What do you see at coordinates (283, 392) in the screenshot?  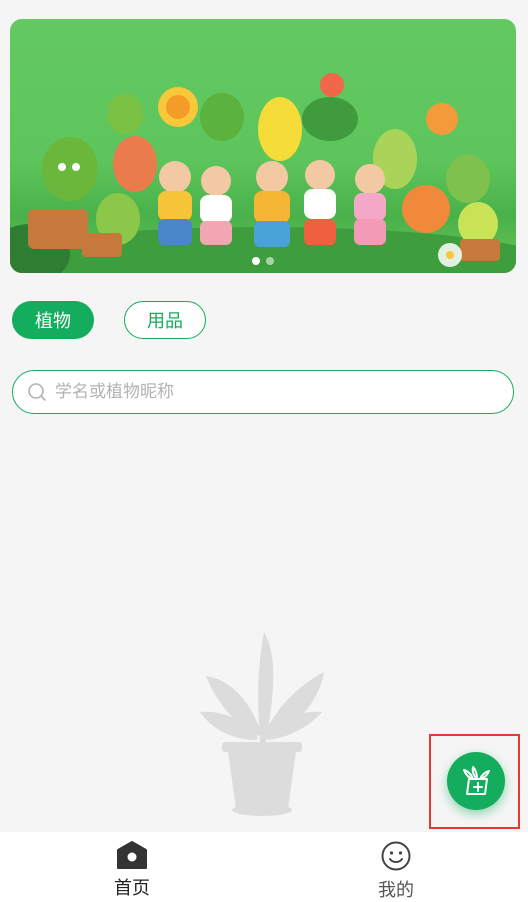 I see `search-input` at bounding box center [283, 392].